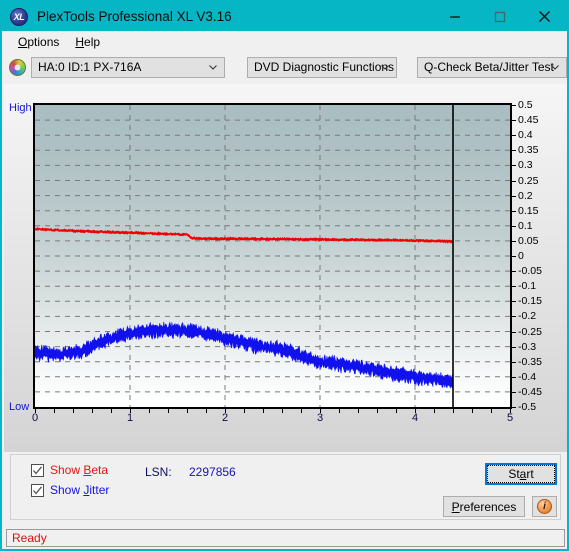 The width and height of the screenshot is (569, 551). Describe the element at coordinates (530, 361) in the screenshot. I see `y-tick-label: -0.35` at that location.